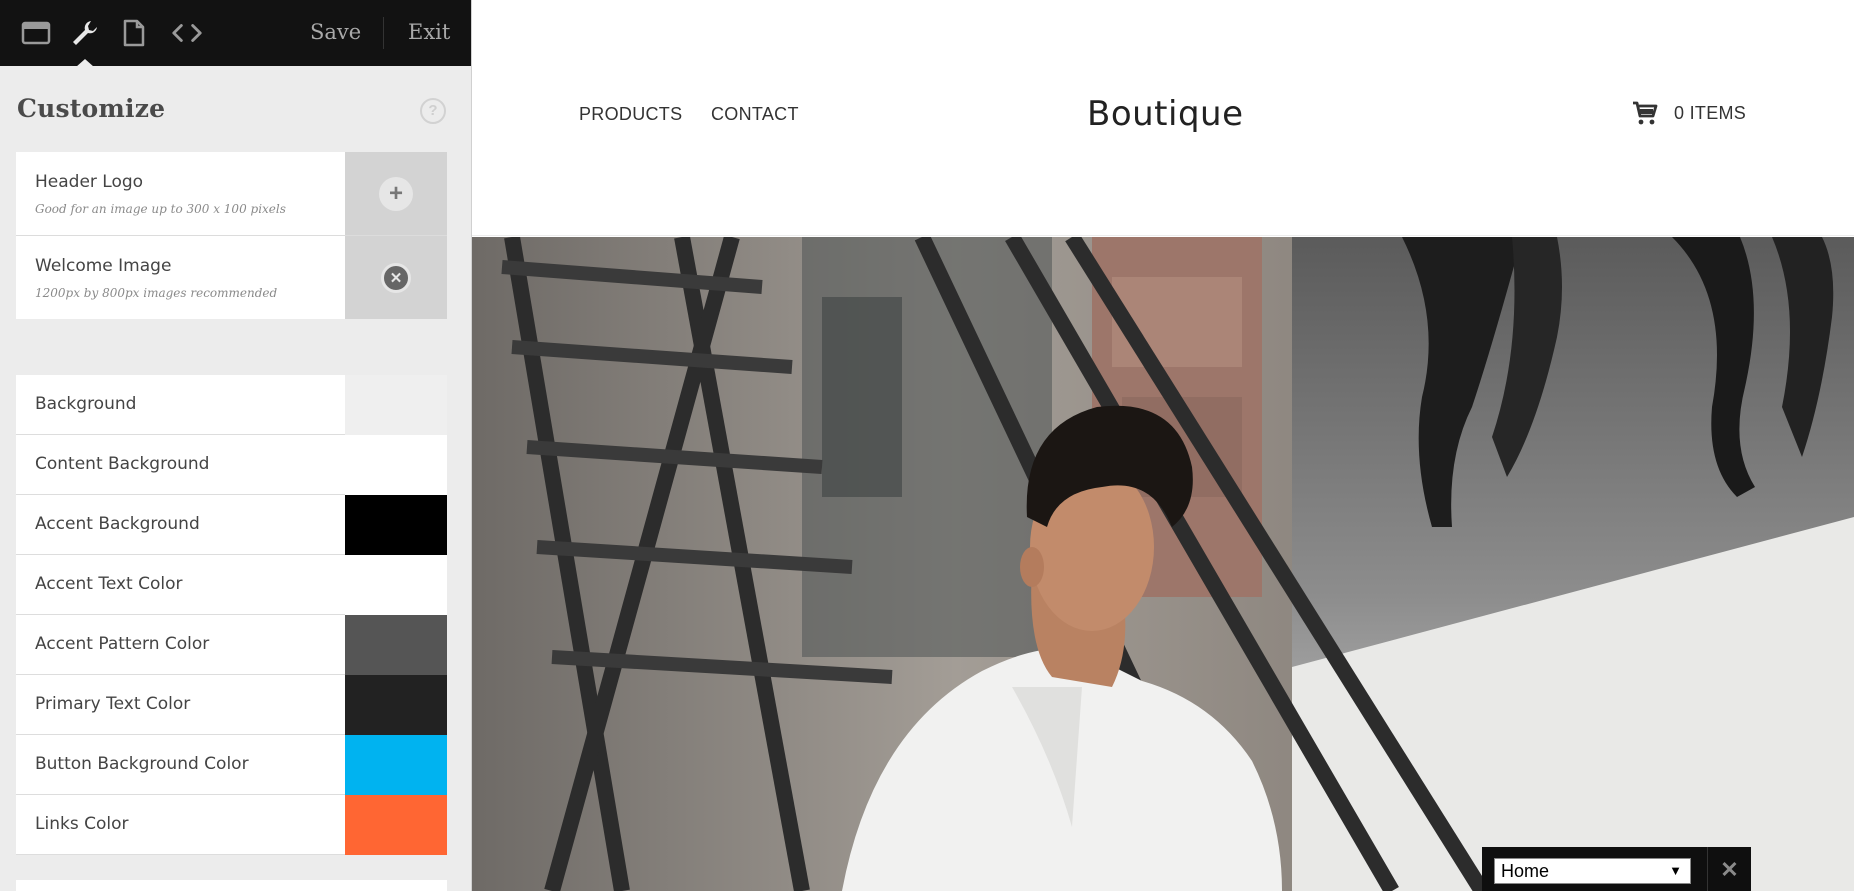 This screenshot has width=1854, height=891. Describe the element at coordinates (122, 464) in the screenshot. I see `color-setting-label: Content Background` at that location.